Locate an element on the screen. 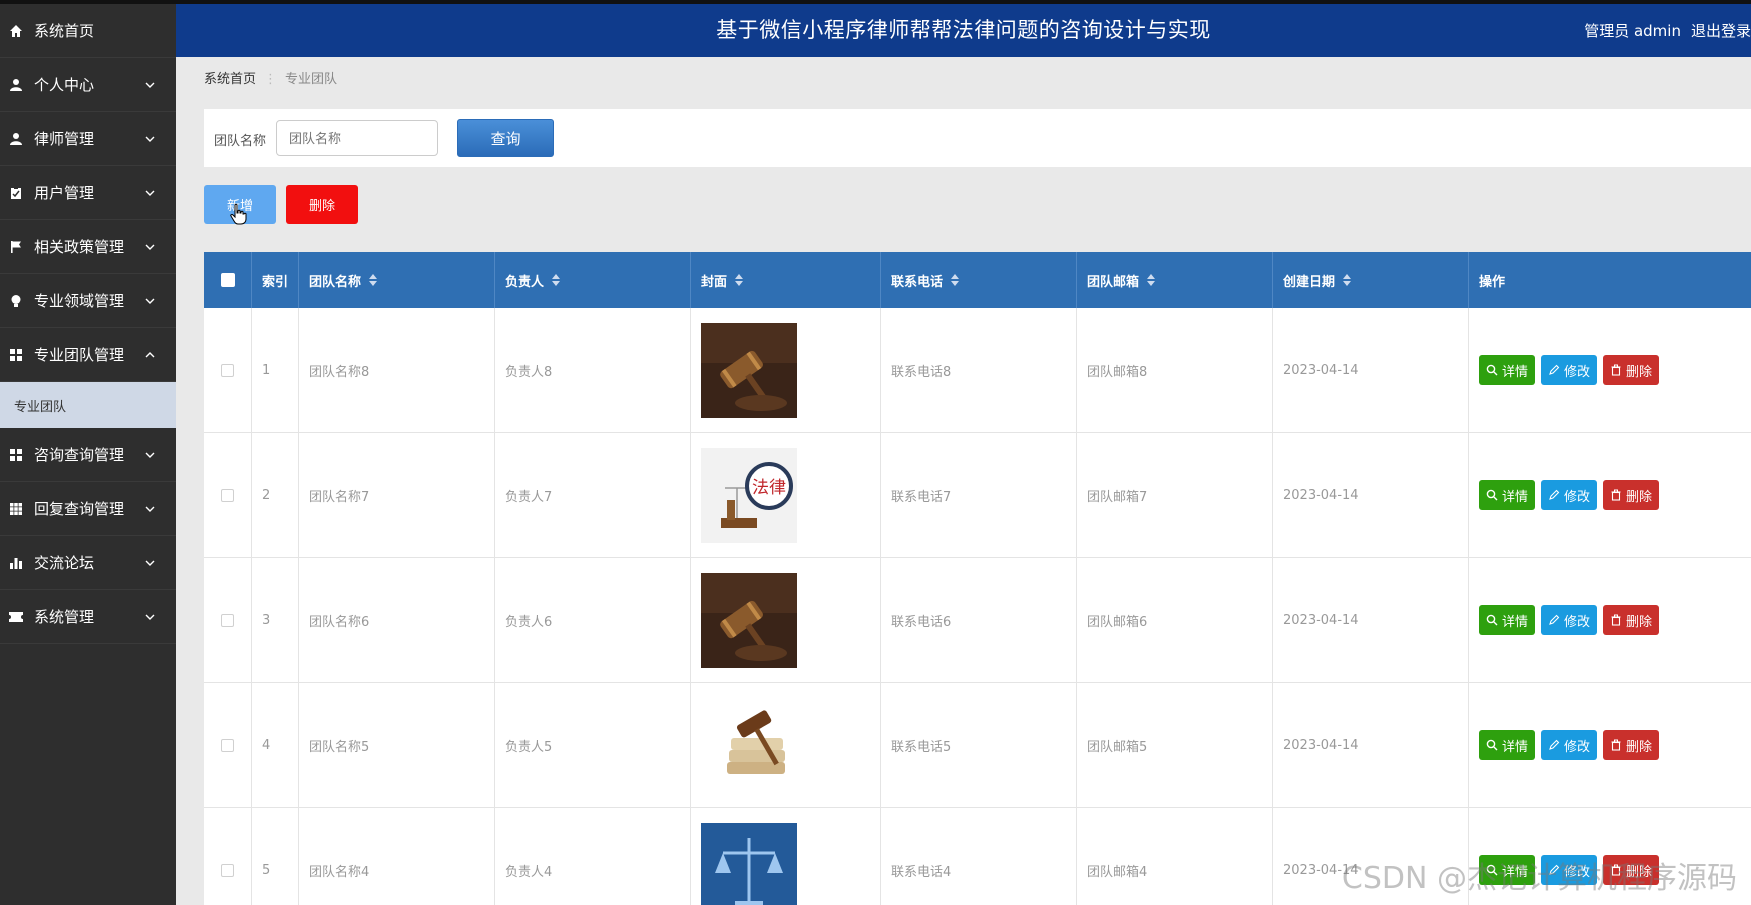  sidebar-item-policy-mgmt: 相关政策管理 is located at coordinates (88, 247).